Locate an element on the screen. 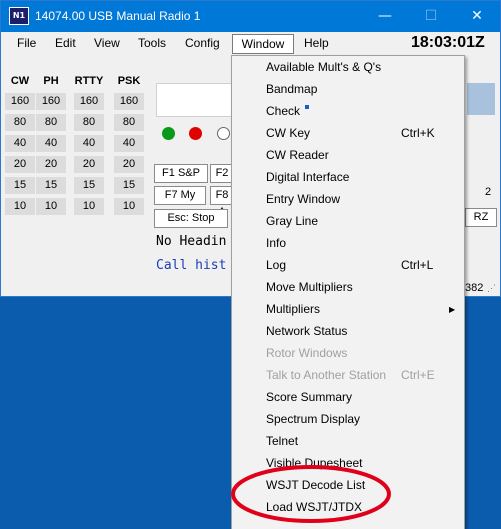 The width and height of the screenshot is (501, 529). menu-item-telnet: Telnet is located at coordinates (282, 441).